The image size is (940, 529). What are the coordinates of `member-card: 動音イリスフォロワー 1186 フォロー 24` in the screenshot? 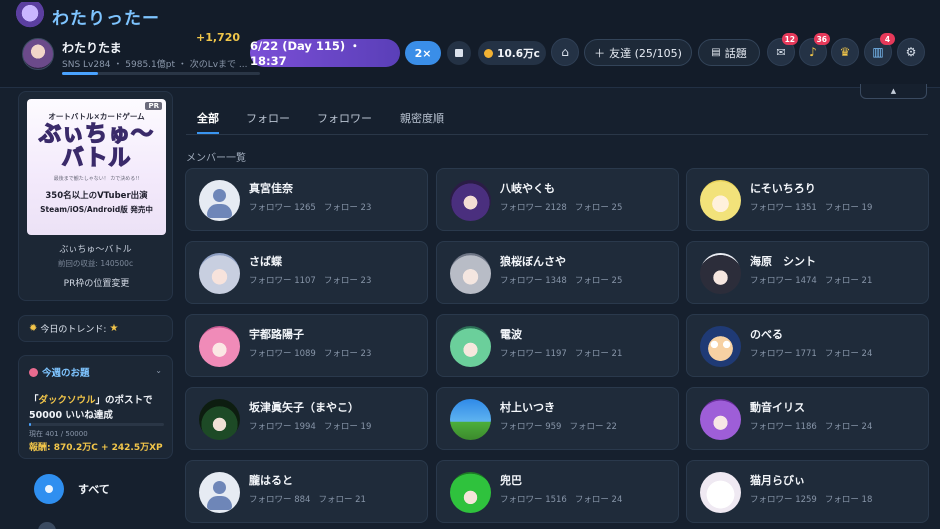 It's located at (807, 418).